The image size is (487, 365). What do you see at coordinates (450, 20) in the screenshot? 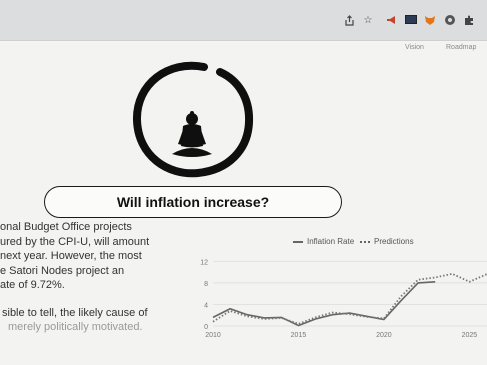
I see `profile-icon` at bounding box center [450, 20].